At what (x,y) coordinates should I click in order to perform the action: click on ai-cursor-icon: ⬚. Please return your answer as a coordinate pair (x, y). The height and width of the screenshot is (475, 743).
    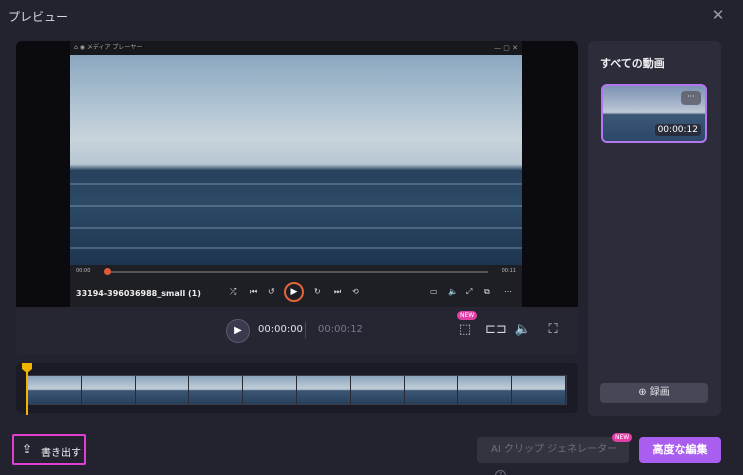
    Looking at the image, I should click on (465, 330).